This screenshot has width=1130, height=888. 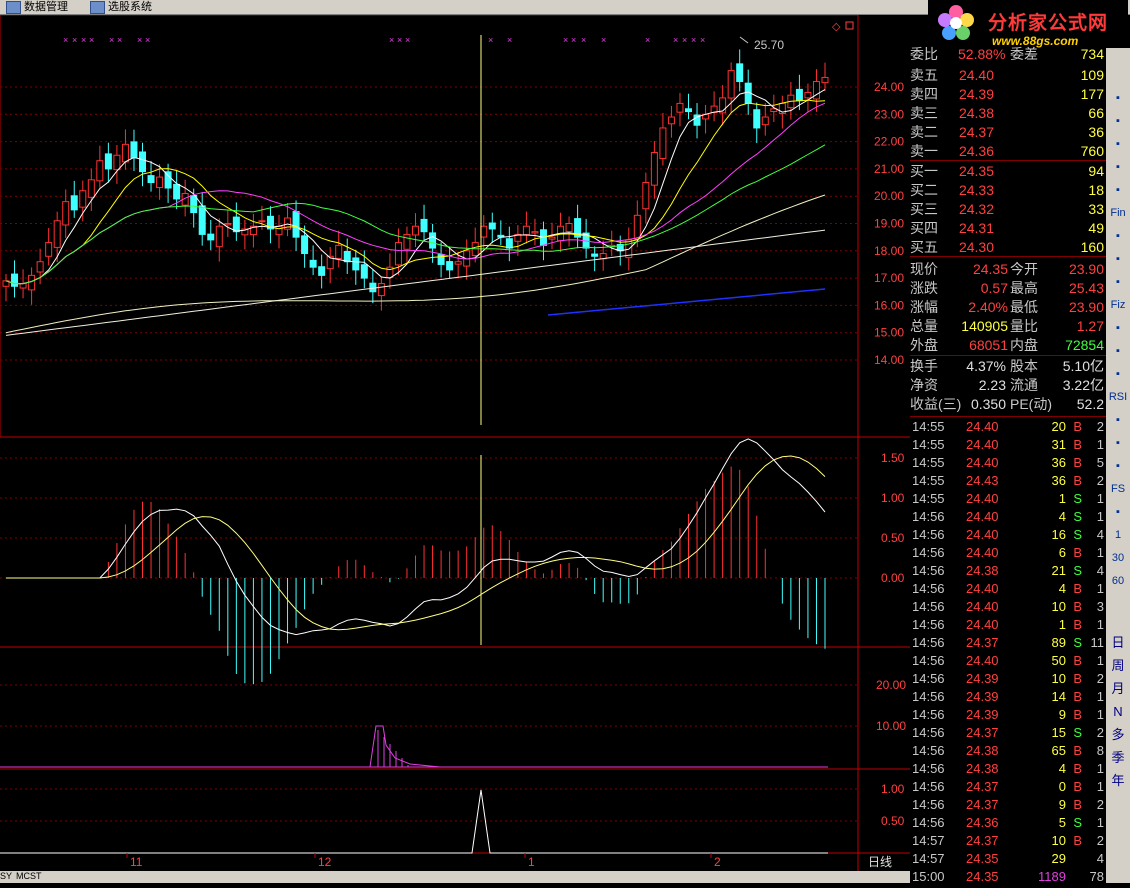 What do you see at coordinates (1024, 345) in the screenshot?
I see `stat-label-2: 内盘` at bounding box center [1024, 345].